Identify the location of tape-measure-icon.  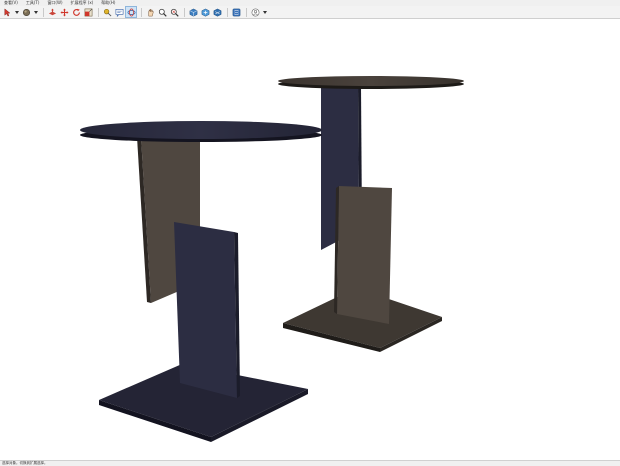
(107, 12).